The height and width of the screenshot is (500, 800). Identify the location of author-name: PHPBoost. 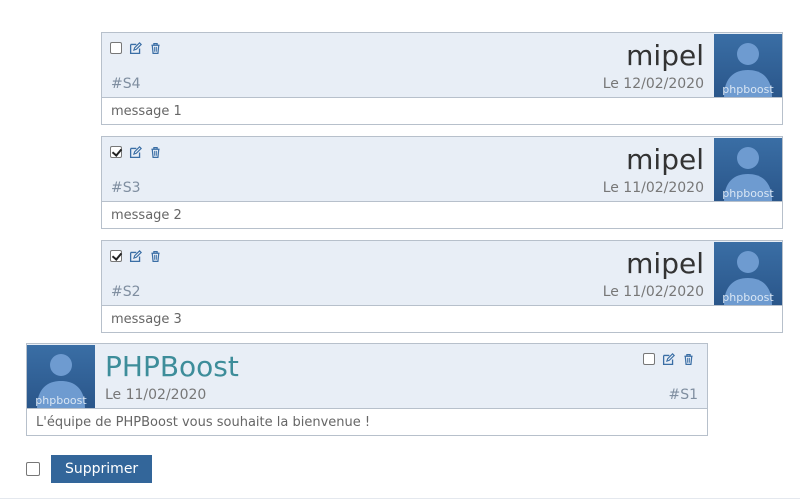
(172, 367).